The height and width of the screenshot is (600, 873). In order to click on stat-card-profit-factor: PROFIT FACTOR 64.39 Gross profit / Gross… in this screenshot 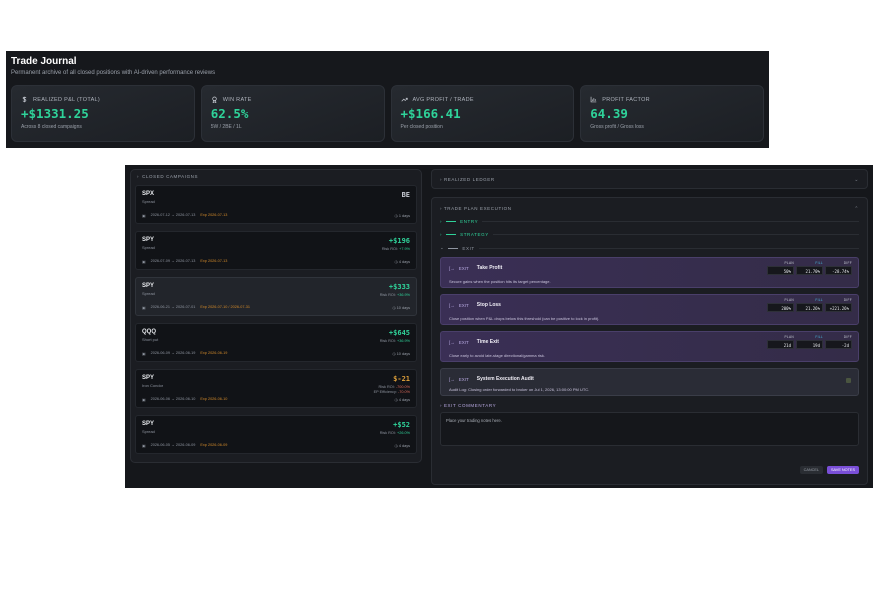, I will do `click(672, 113)`.